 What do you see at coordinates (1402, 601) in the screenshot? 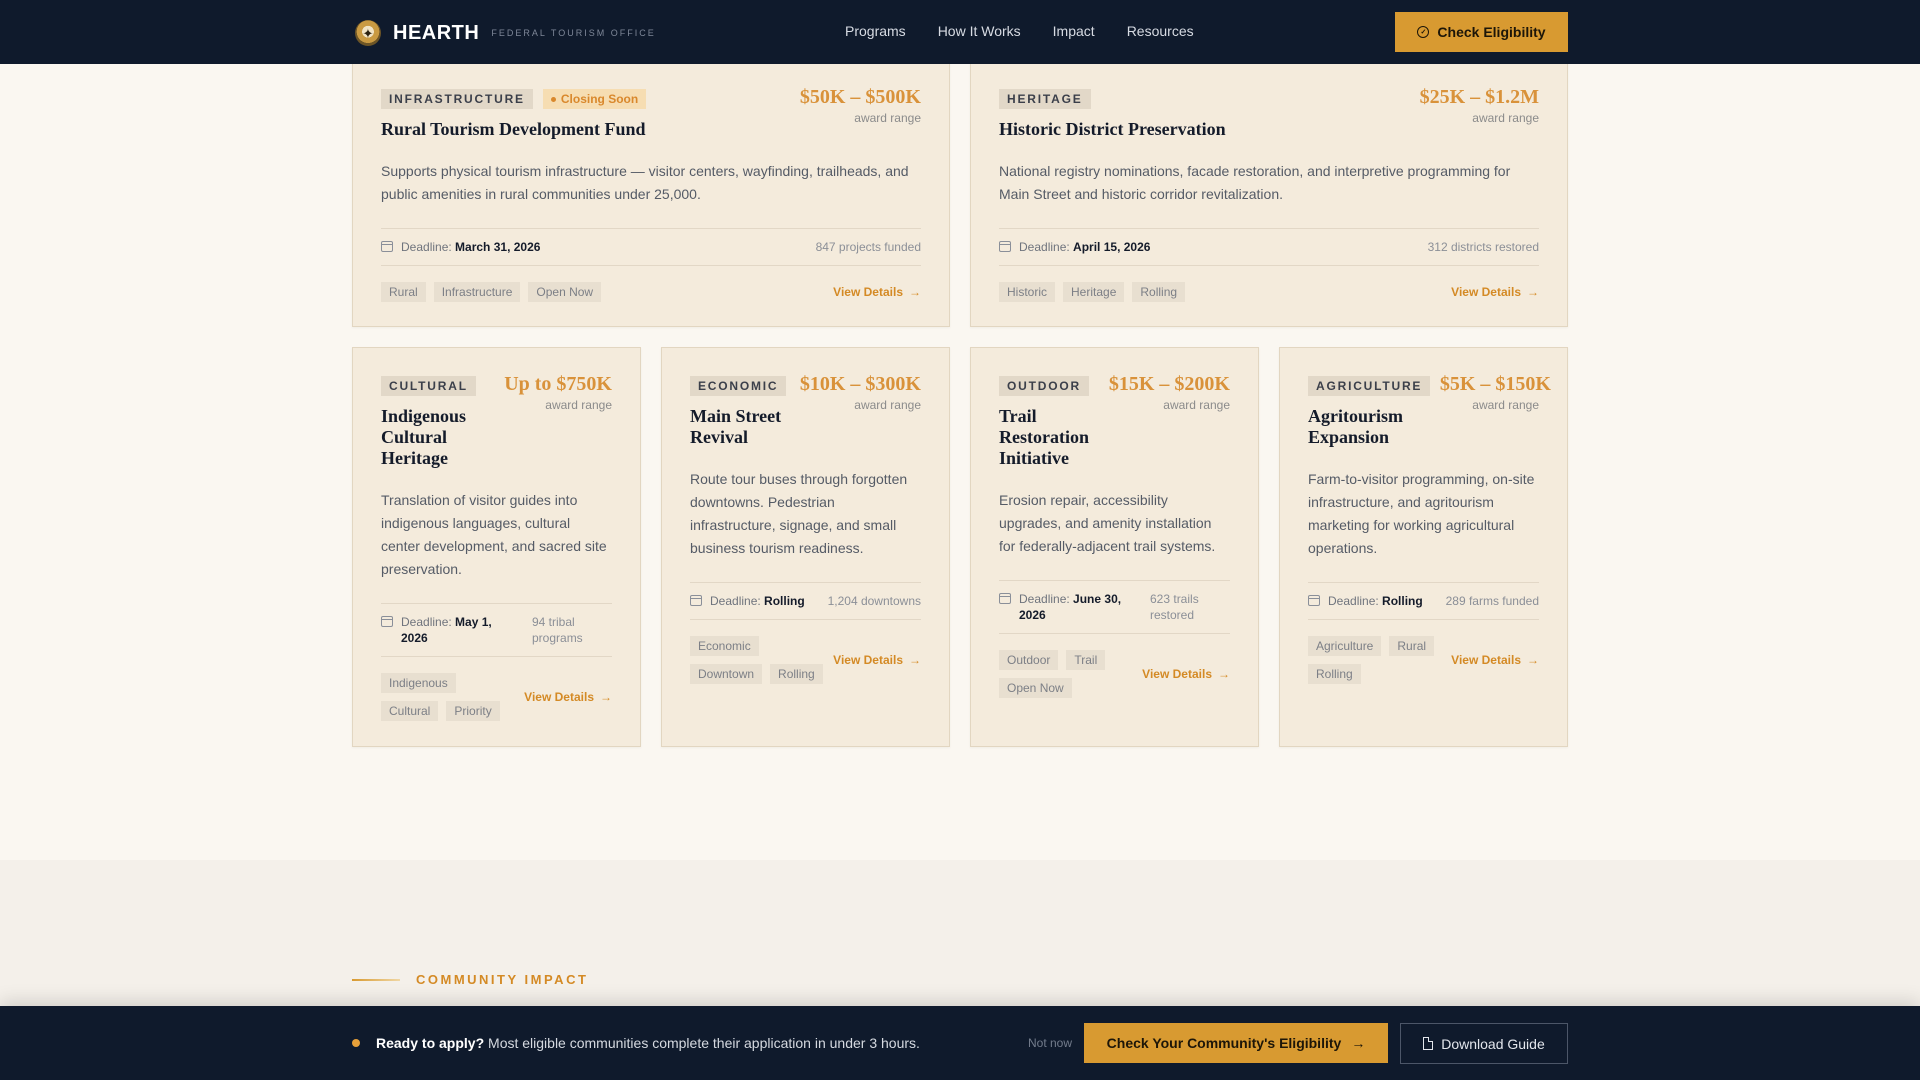
I see `deadline-value: Rolling` at bounding box center [1402, 601].